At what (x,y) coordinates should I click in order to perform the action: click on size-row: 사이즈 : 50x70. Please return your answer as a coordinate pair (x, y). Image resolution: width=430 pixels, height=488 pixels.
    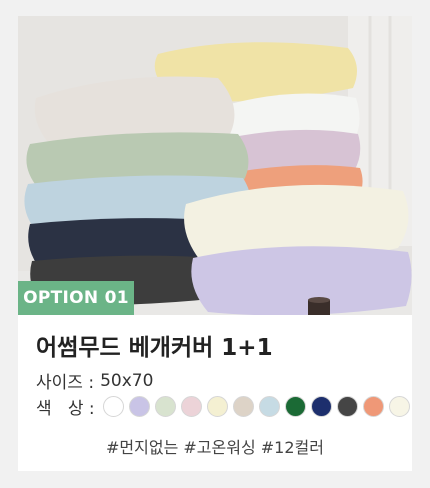
    Looking at the image, I should click on (95, 381).